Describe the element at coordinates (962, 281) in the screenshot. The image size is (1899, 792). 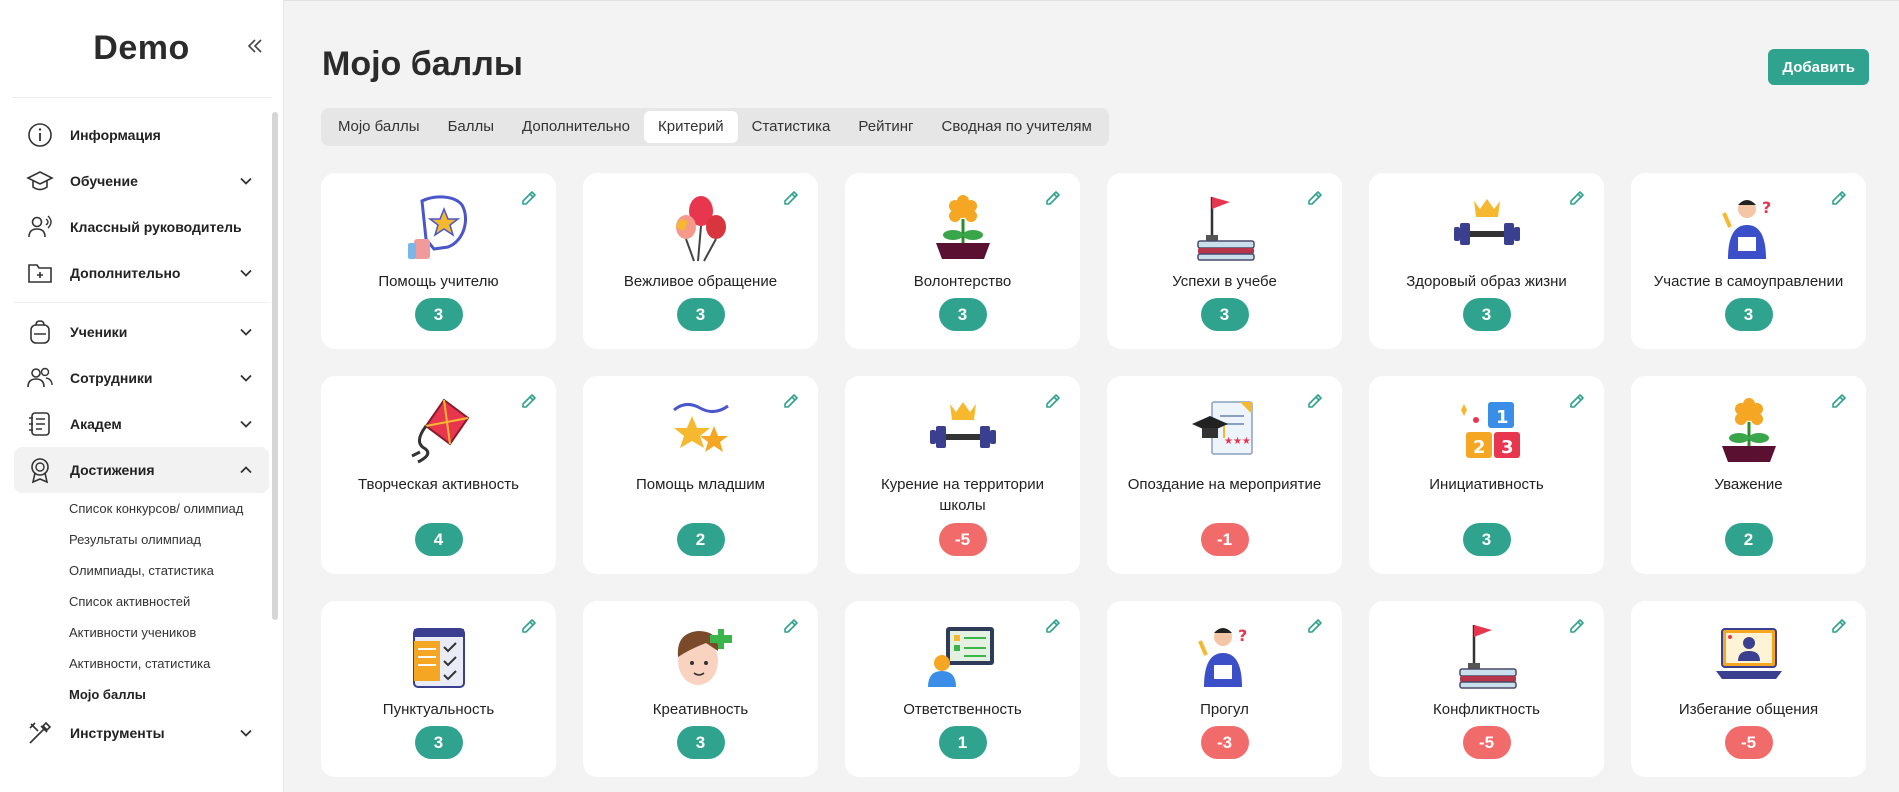
I see `criterion-title: Волонтерство` at that location.